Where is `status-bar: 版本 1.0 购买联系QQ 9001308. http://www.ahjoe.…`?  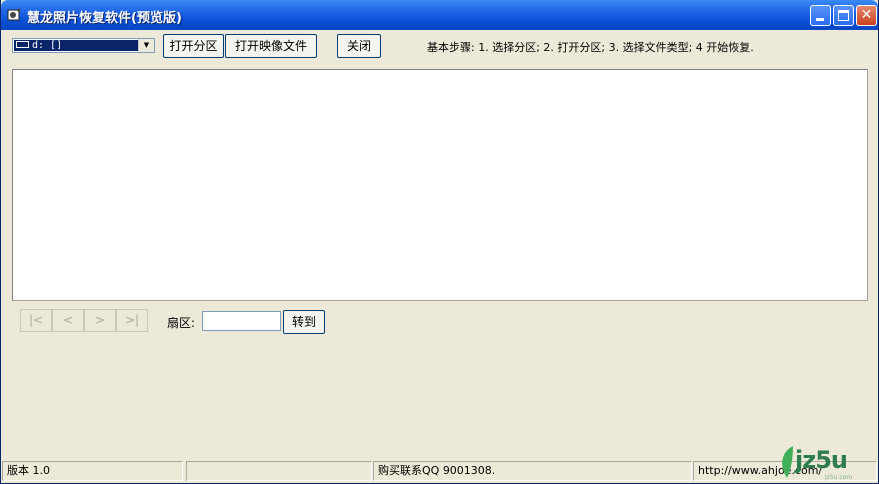
status-bar: 版本 1.0 购买联系QQ 9001308. http://www.ahjoe.… is located at coordinates (439, 471).